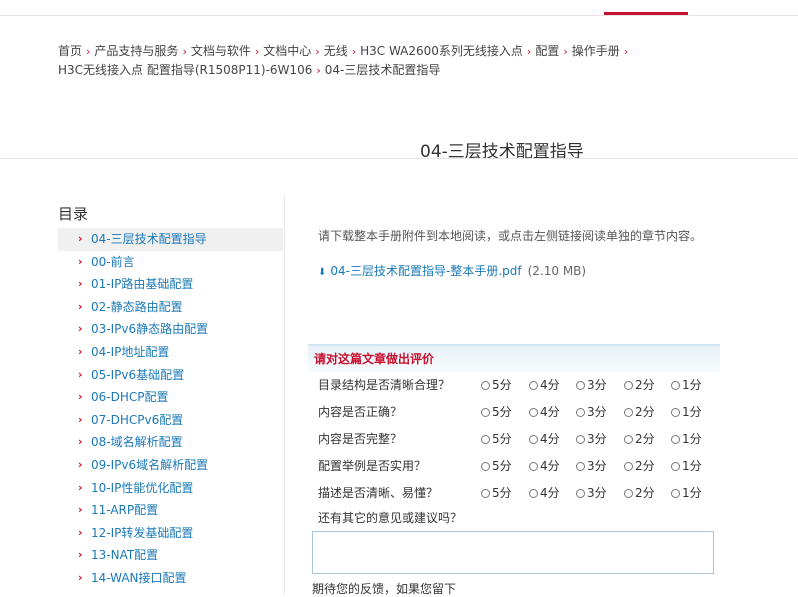  I want to click on toc-item: › 05-IPv6基础配置, so click(170, 375).